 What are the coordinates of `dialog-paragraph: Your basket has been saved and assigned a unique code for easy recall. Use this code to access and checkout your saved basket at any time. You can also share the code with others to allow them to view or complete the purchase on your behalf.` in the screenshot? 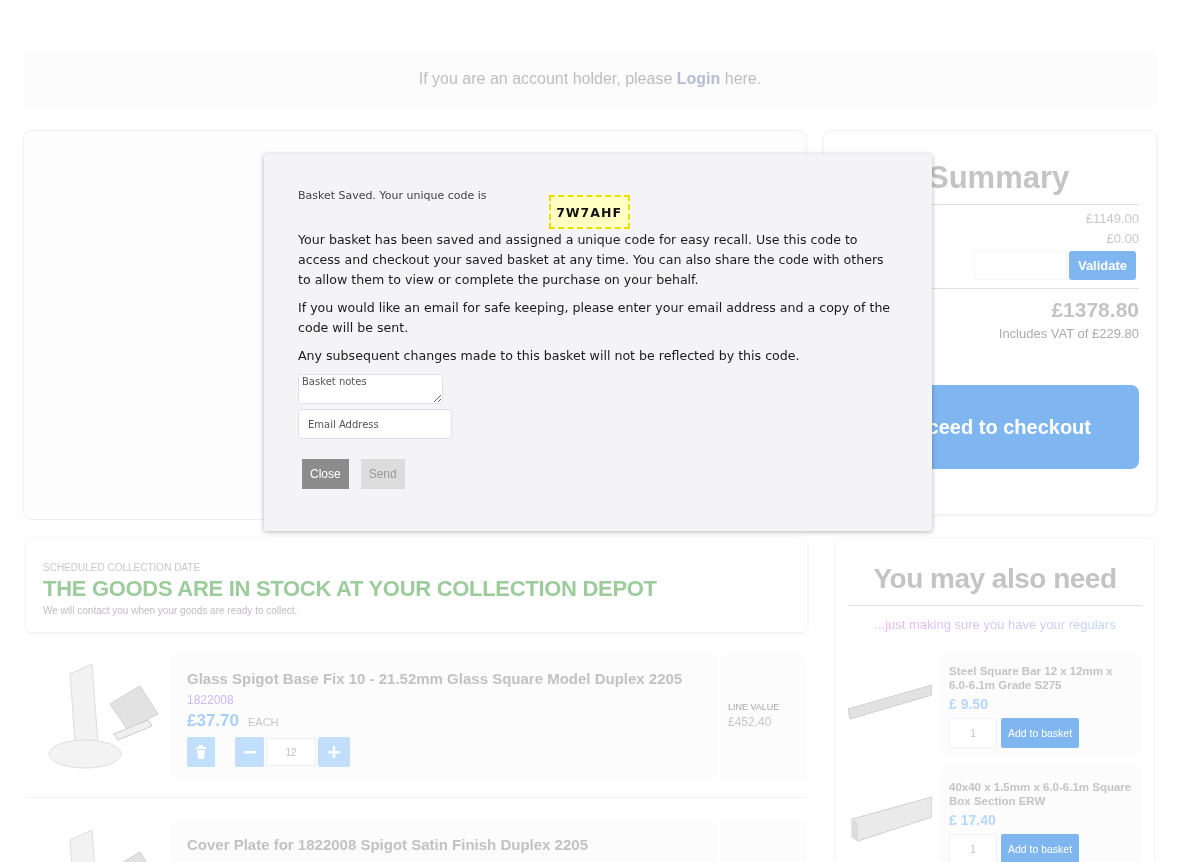 It's located at (591, 260).